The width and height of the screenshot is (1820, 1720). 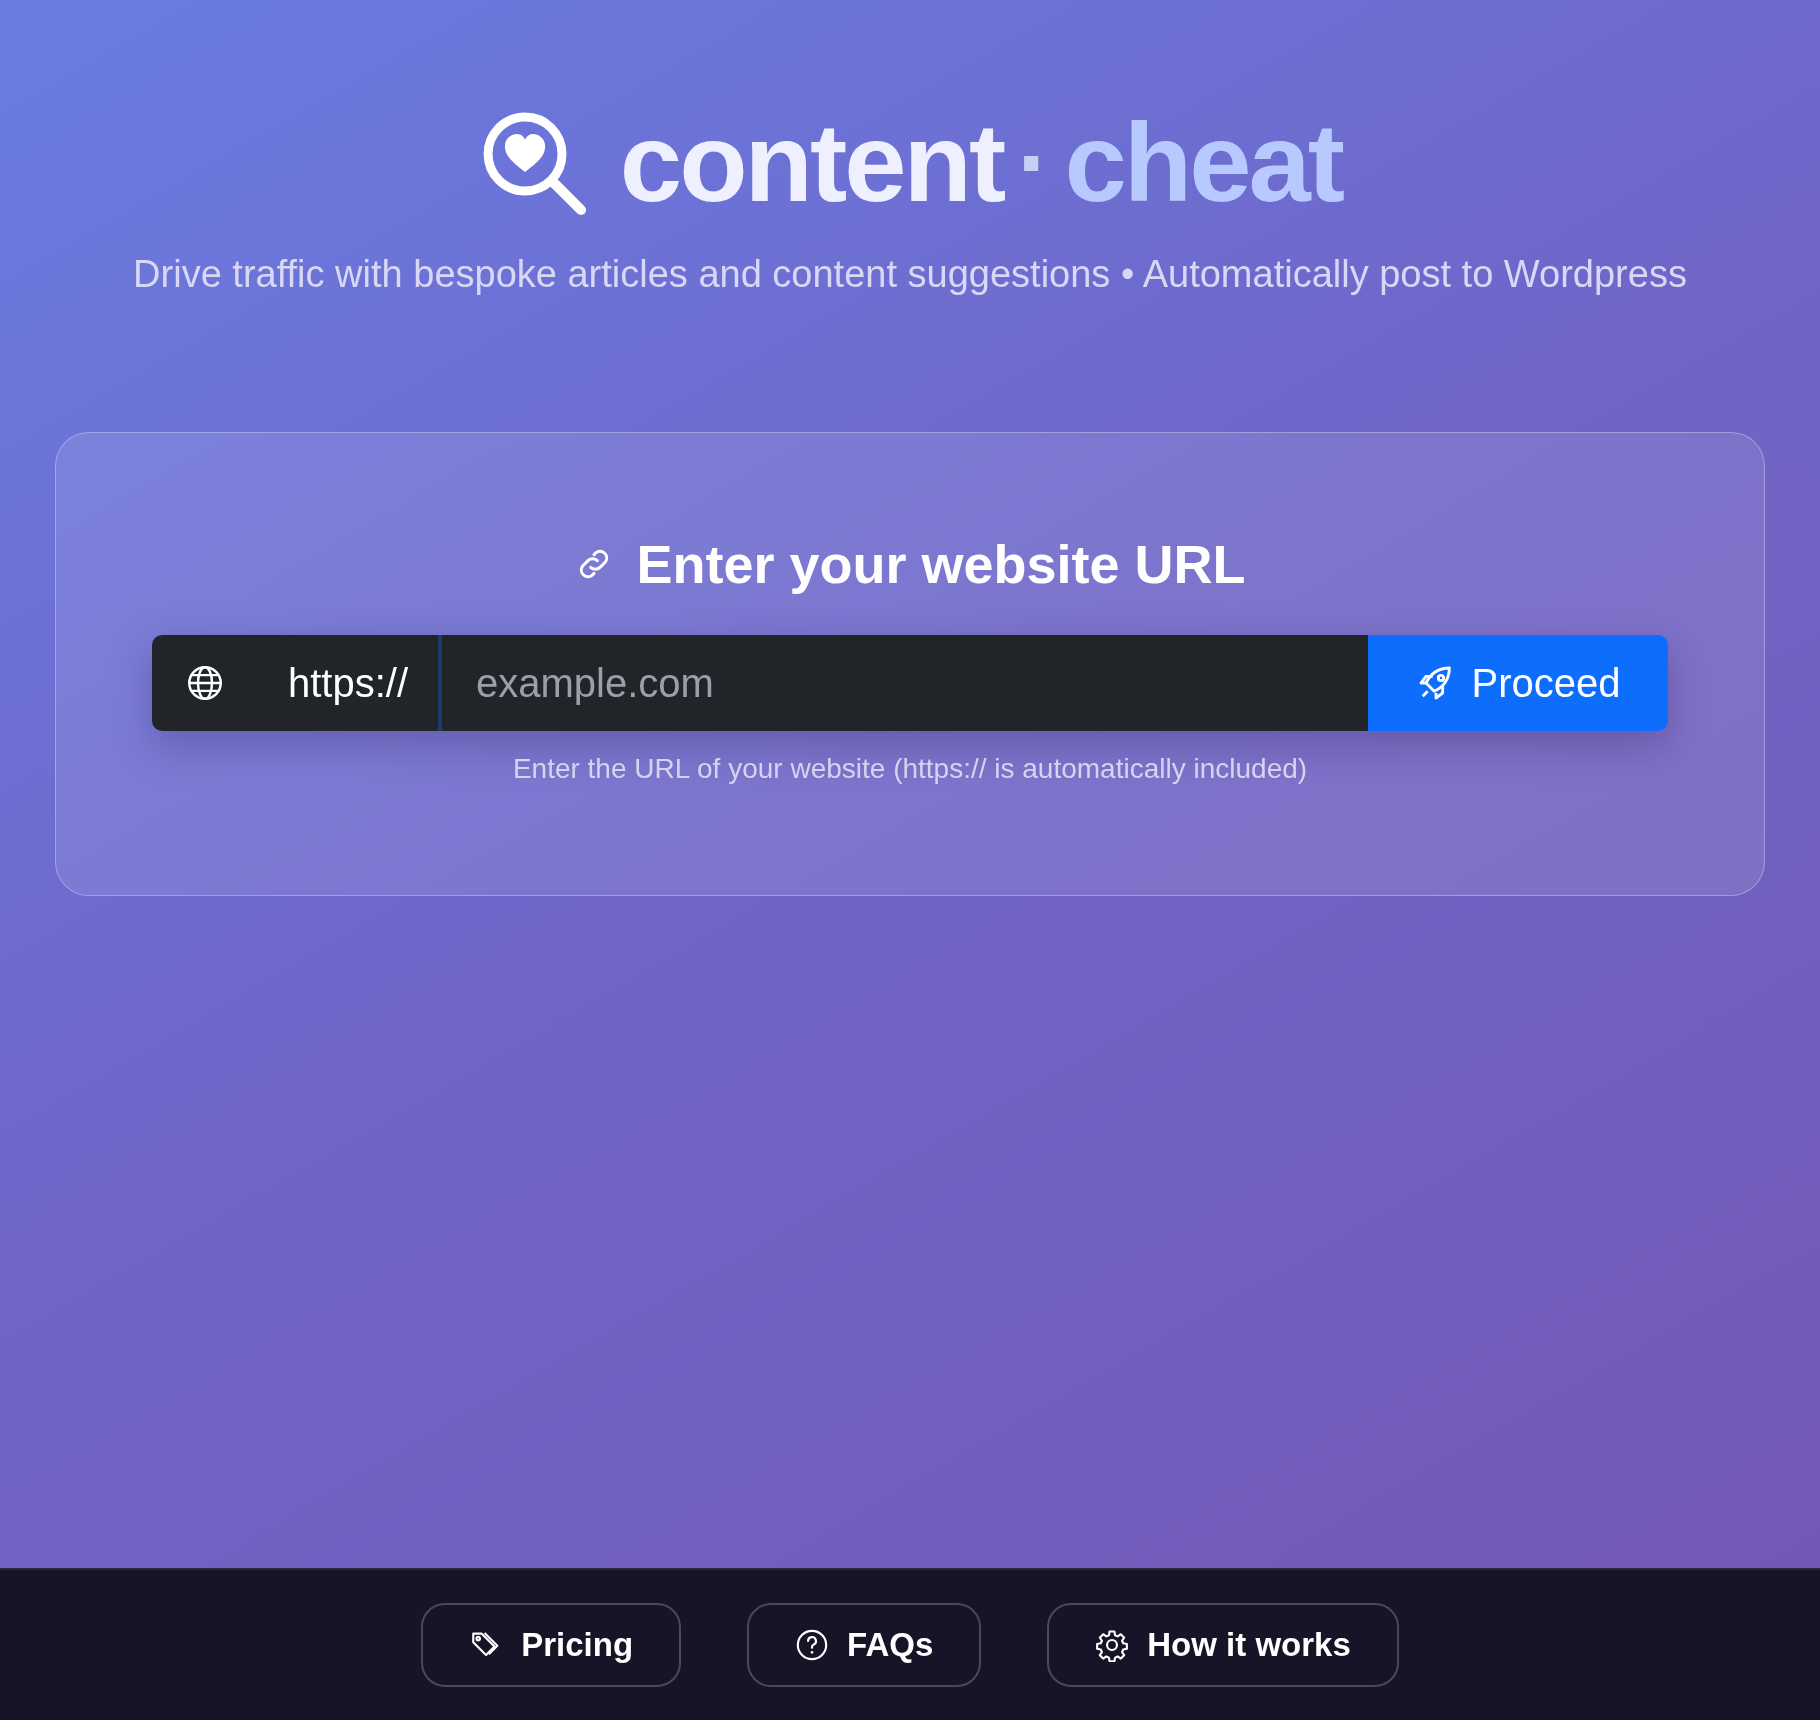 What do you see at coordinates (941, 564) in the screenshot?
I see `card-heading: Enter your website URL` at bounding box center [941, 564].